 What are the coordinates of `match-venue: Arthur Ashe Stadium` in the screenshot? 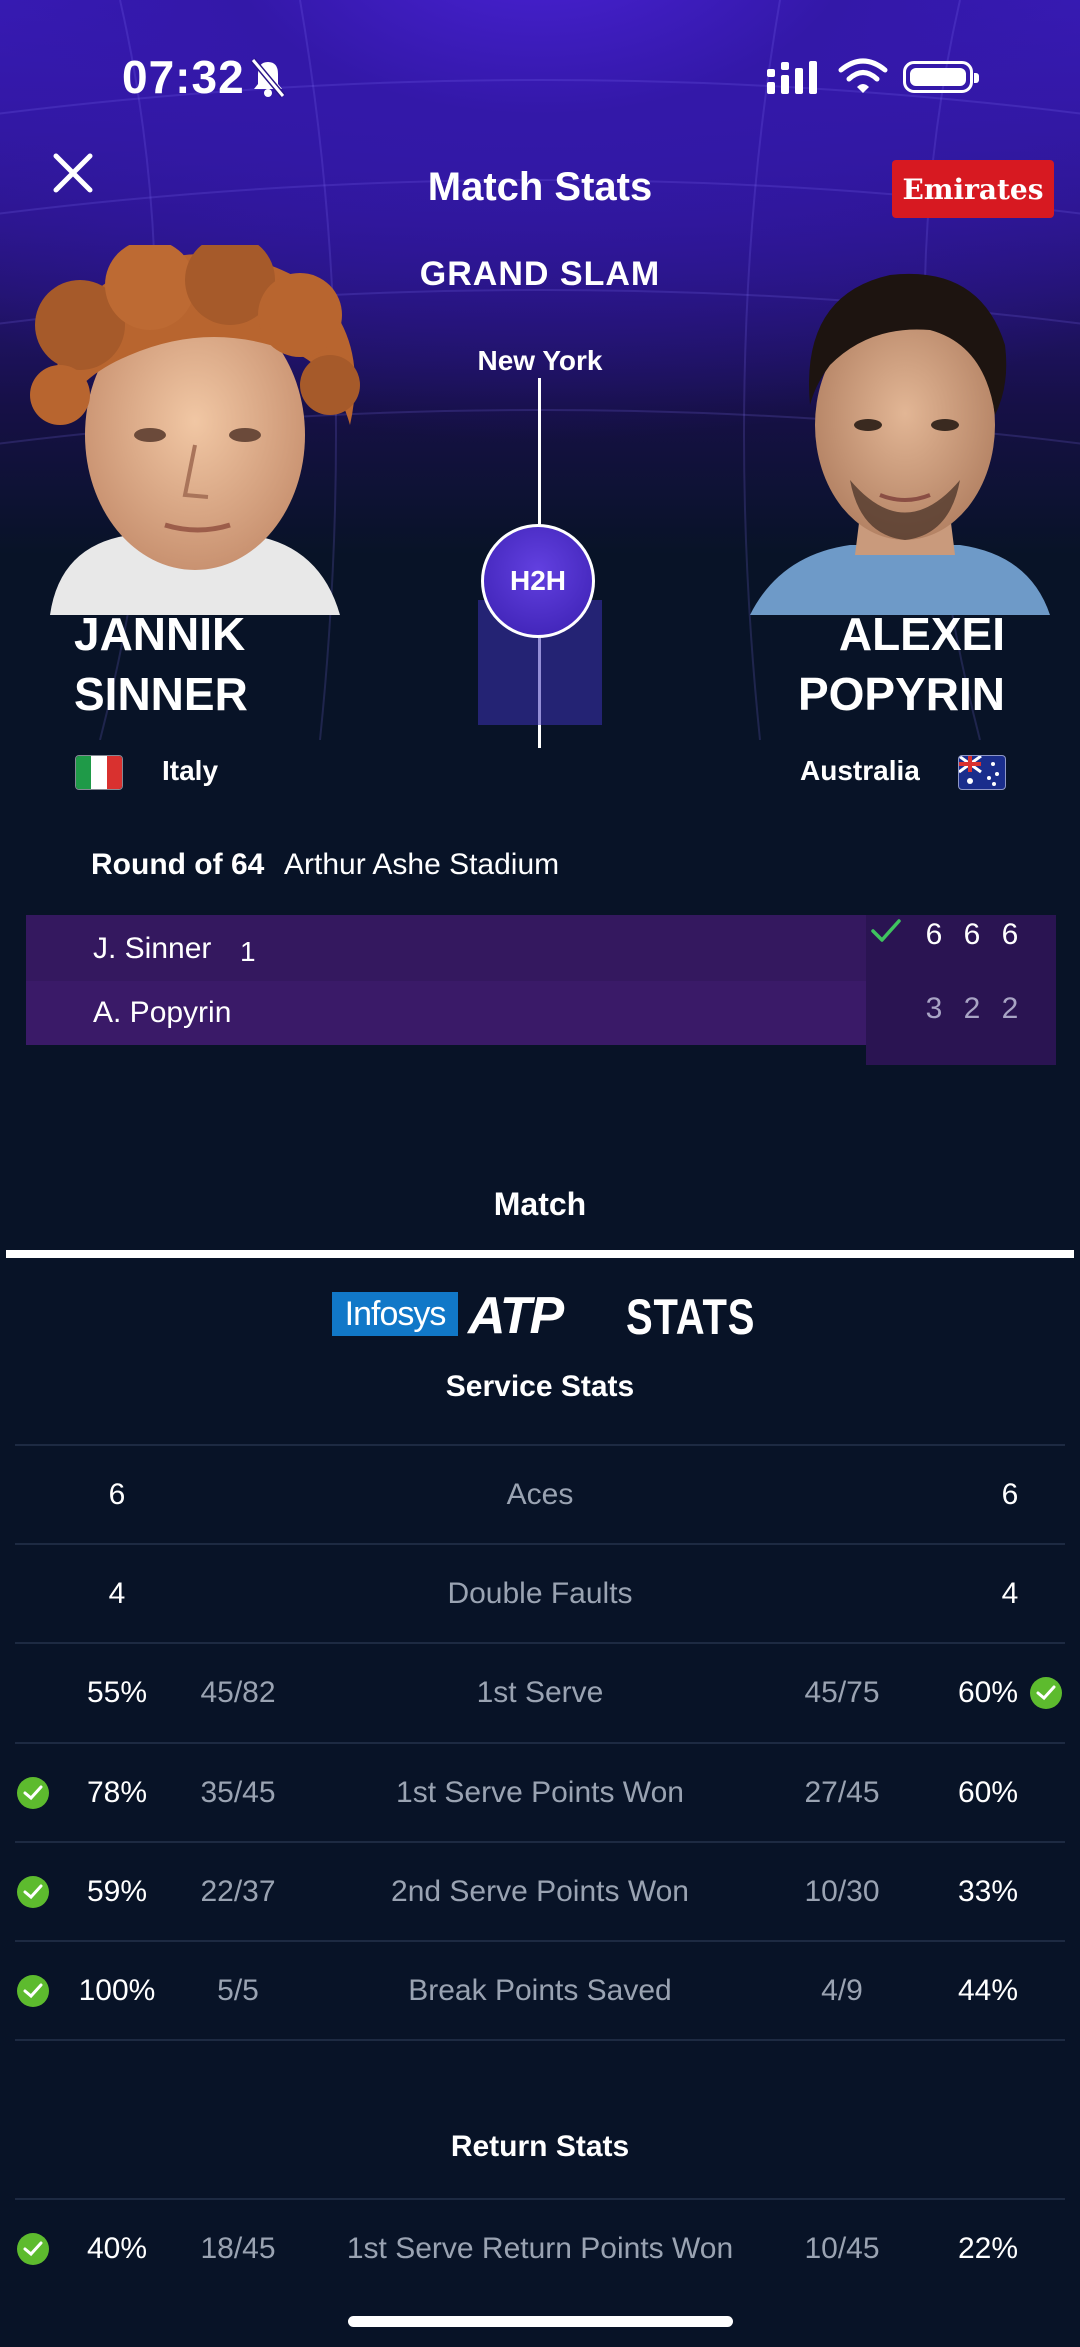 It's located at (422, 864).